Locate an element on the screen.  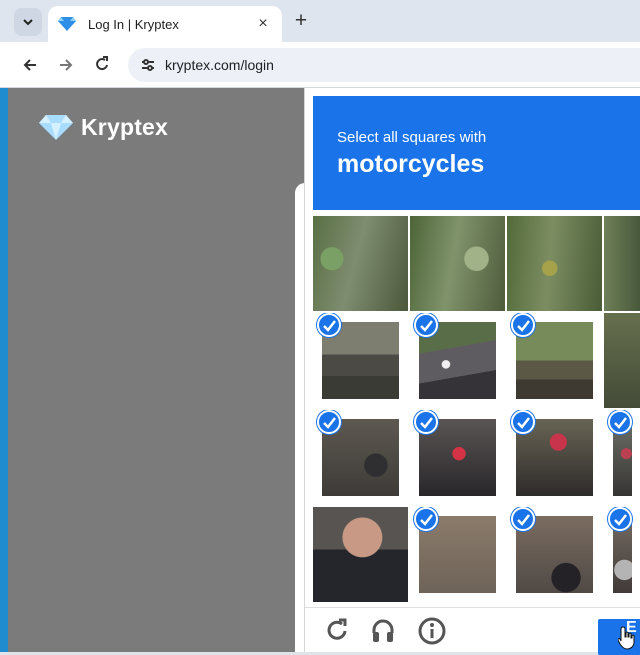
captcha-tile-r1c1 is located at coordinates (360, 263).